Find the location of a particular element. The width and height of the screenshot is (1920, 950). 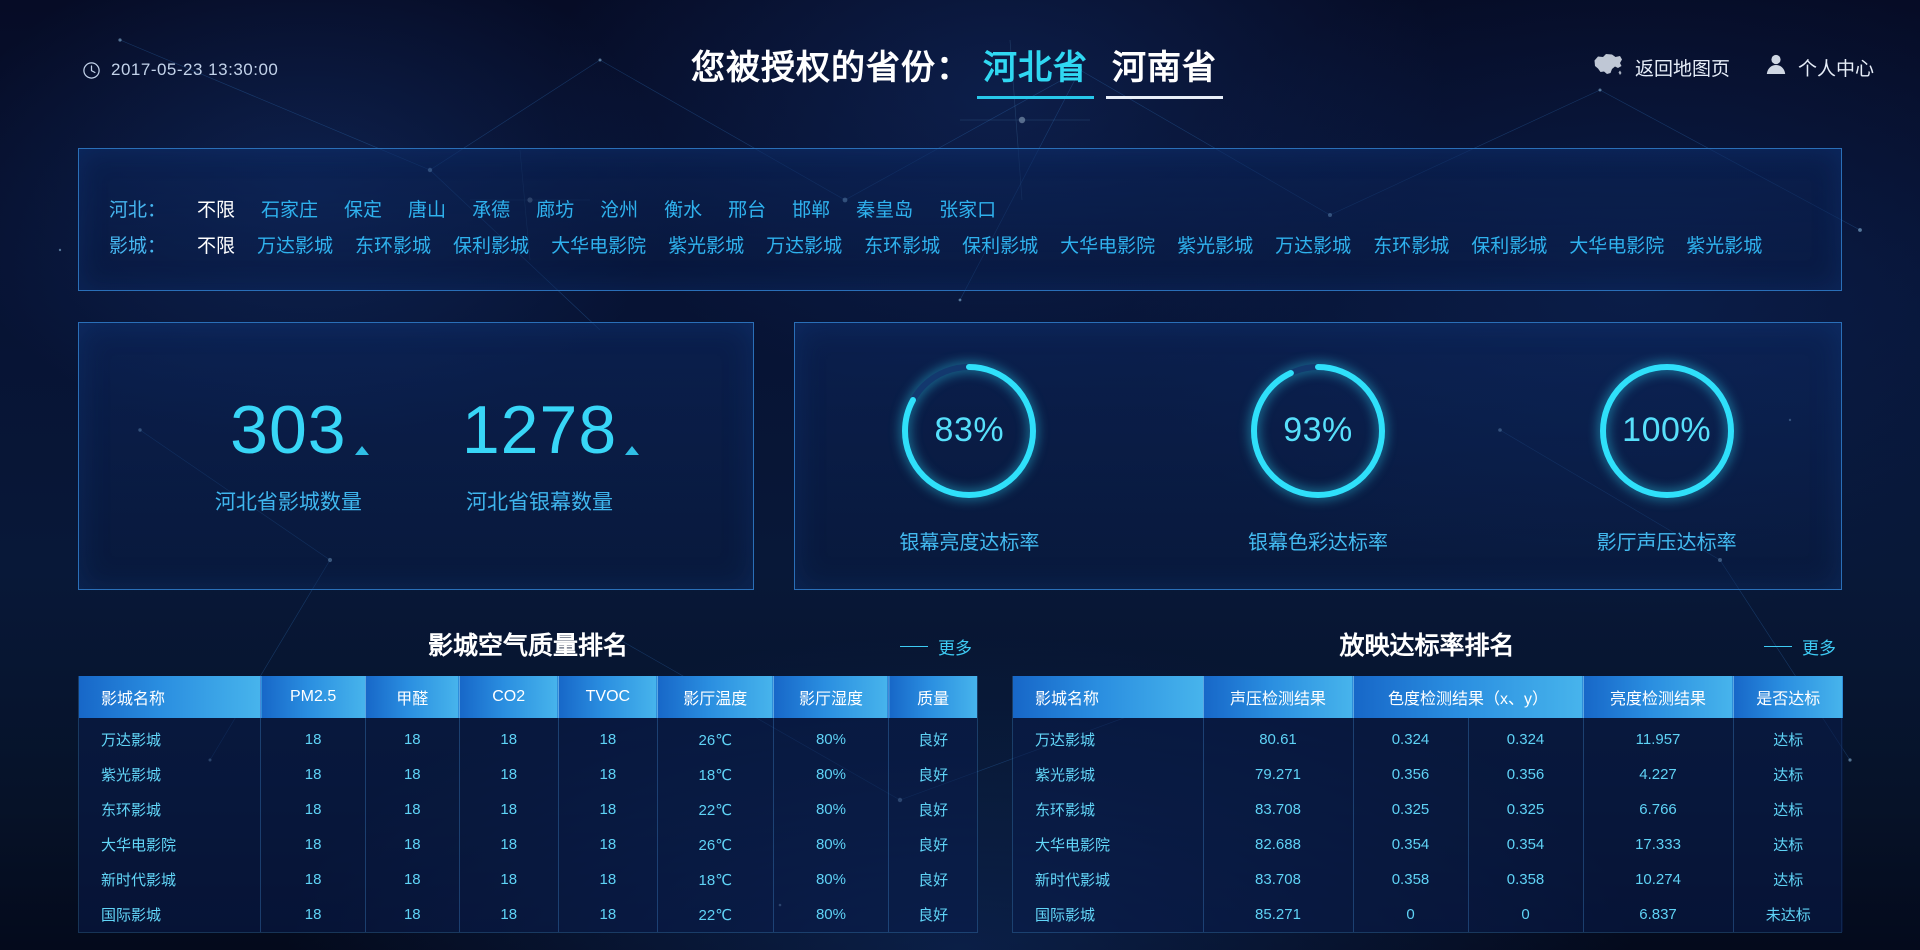

cinema-filter-item-10: 紫光影城 is located at coordinates (1215, 246).